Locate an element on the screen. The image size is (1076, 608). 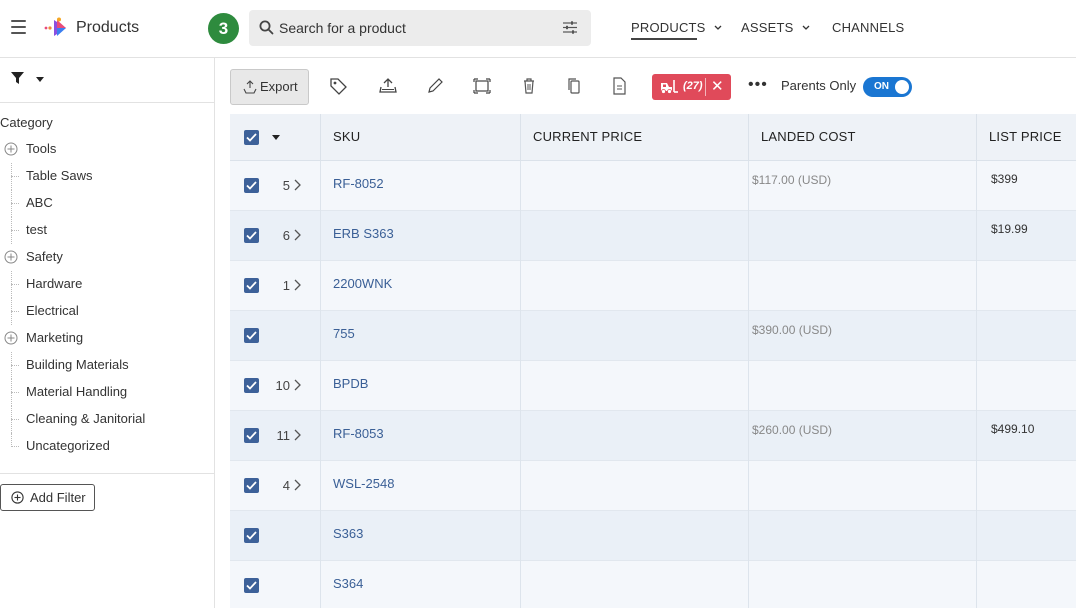
forklift-filter-chip: (27) ✕ is located at coordinates (691, 87).